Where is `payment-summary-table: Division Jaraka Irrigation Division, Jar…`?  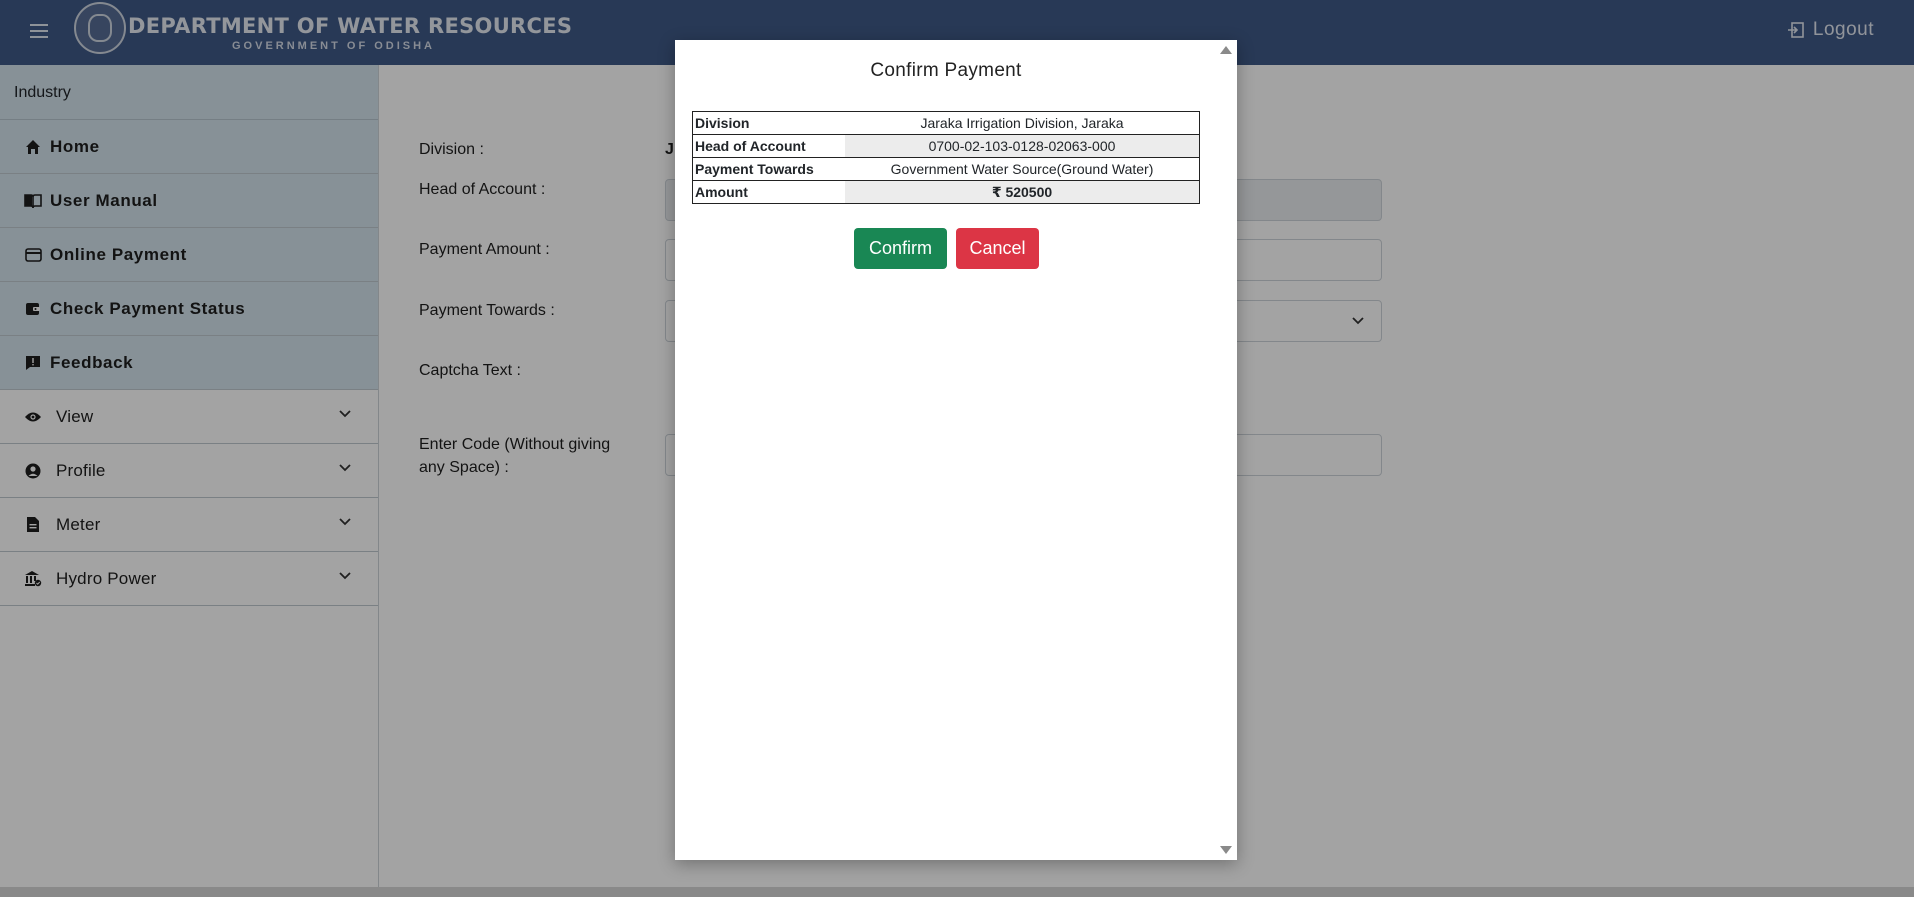 payment-summary-table: Division Jaraka Irrigation Division, Jar… is located at coordinates (946, 157).